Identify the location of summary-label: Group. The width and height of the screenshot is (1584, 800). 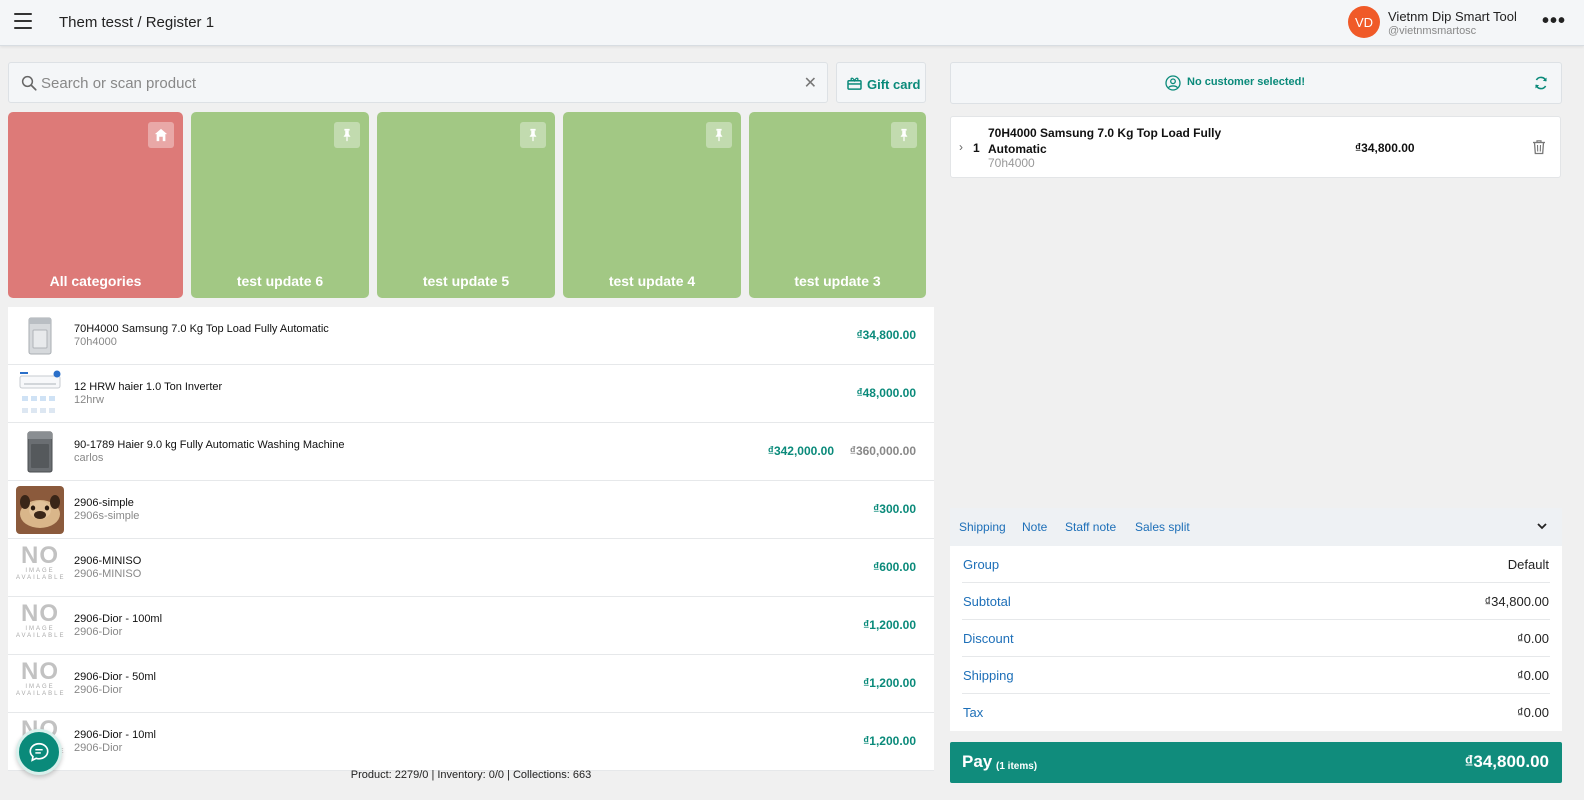
(981, 564).